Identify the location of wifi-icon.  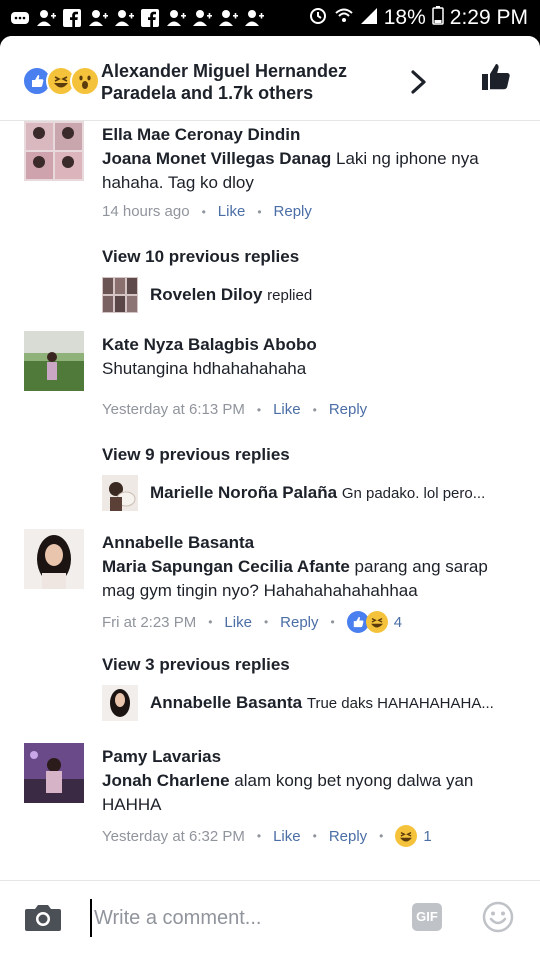
(344, 18).